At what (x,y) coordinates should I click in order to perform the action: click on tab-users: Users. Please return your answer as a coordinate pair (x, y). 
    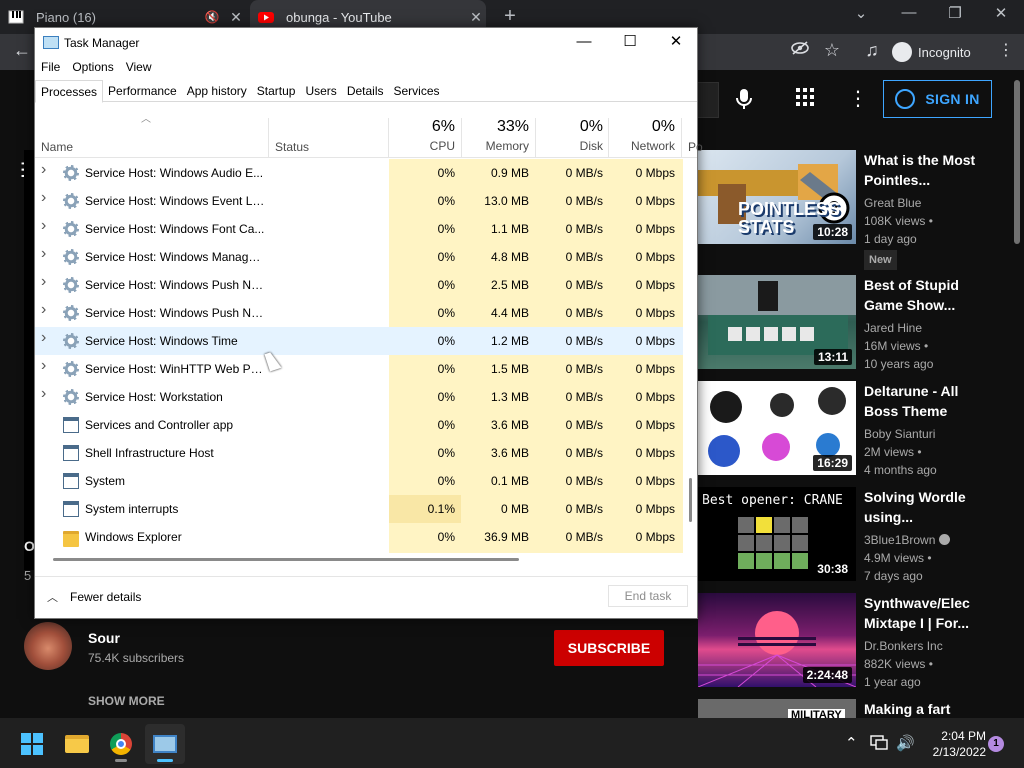
    Looking at the image, I should click on (320, 91).